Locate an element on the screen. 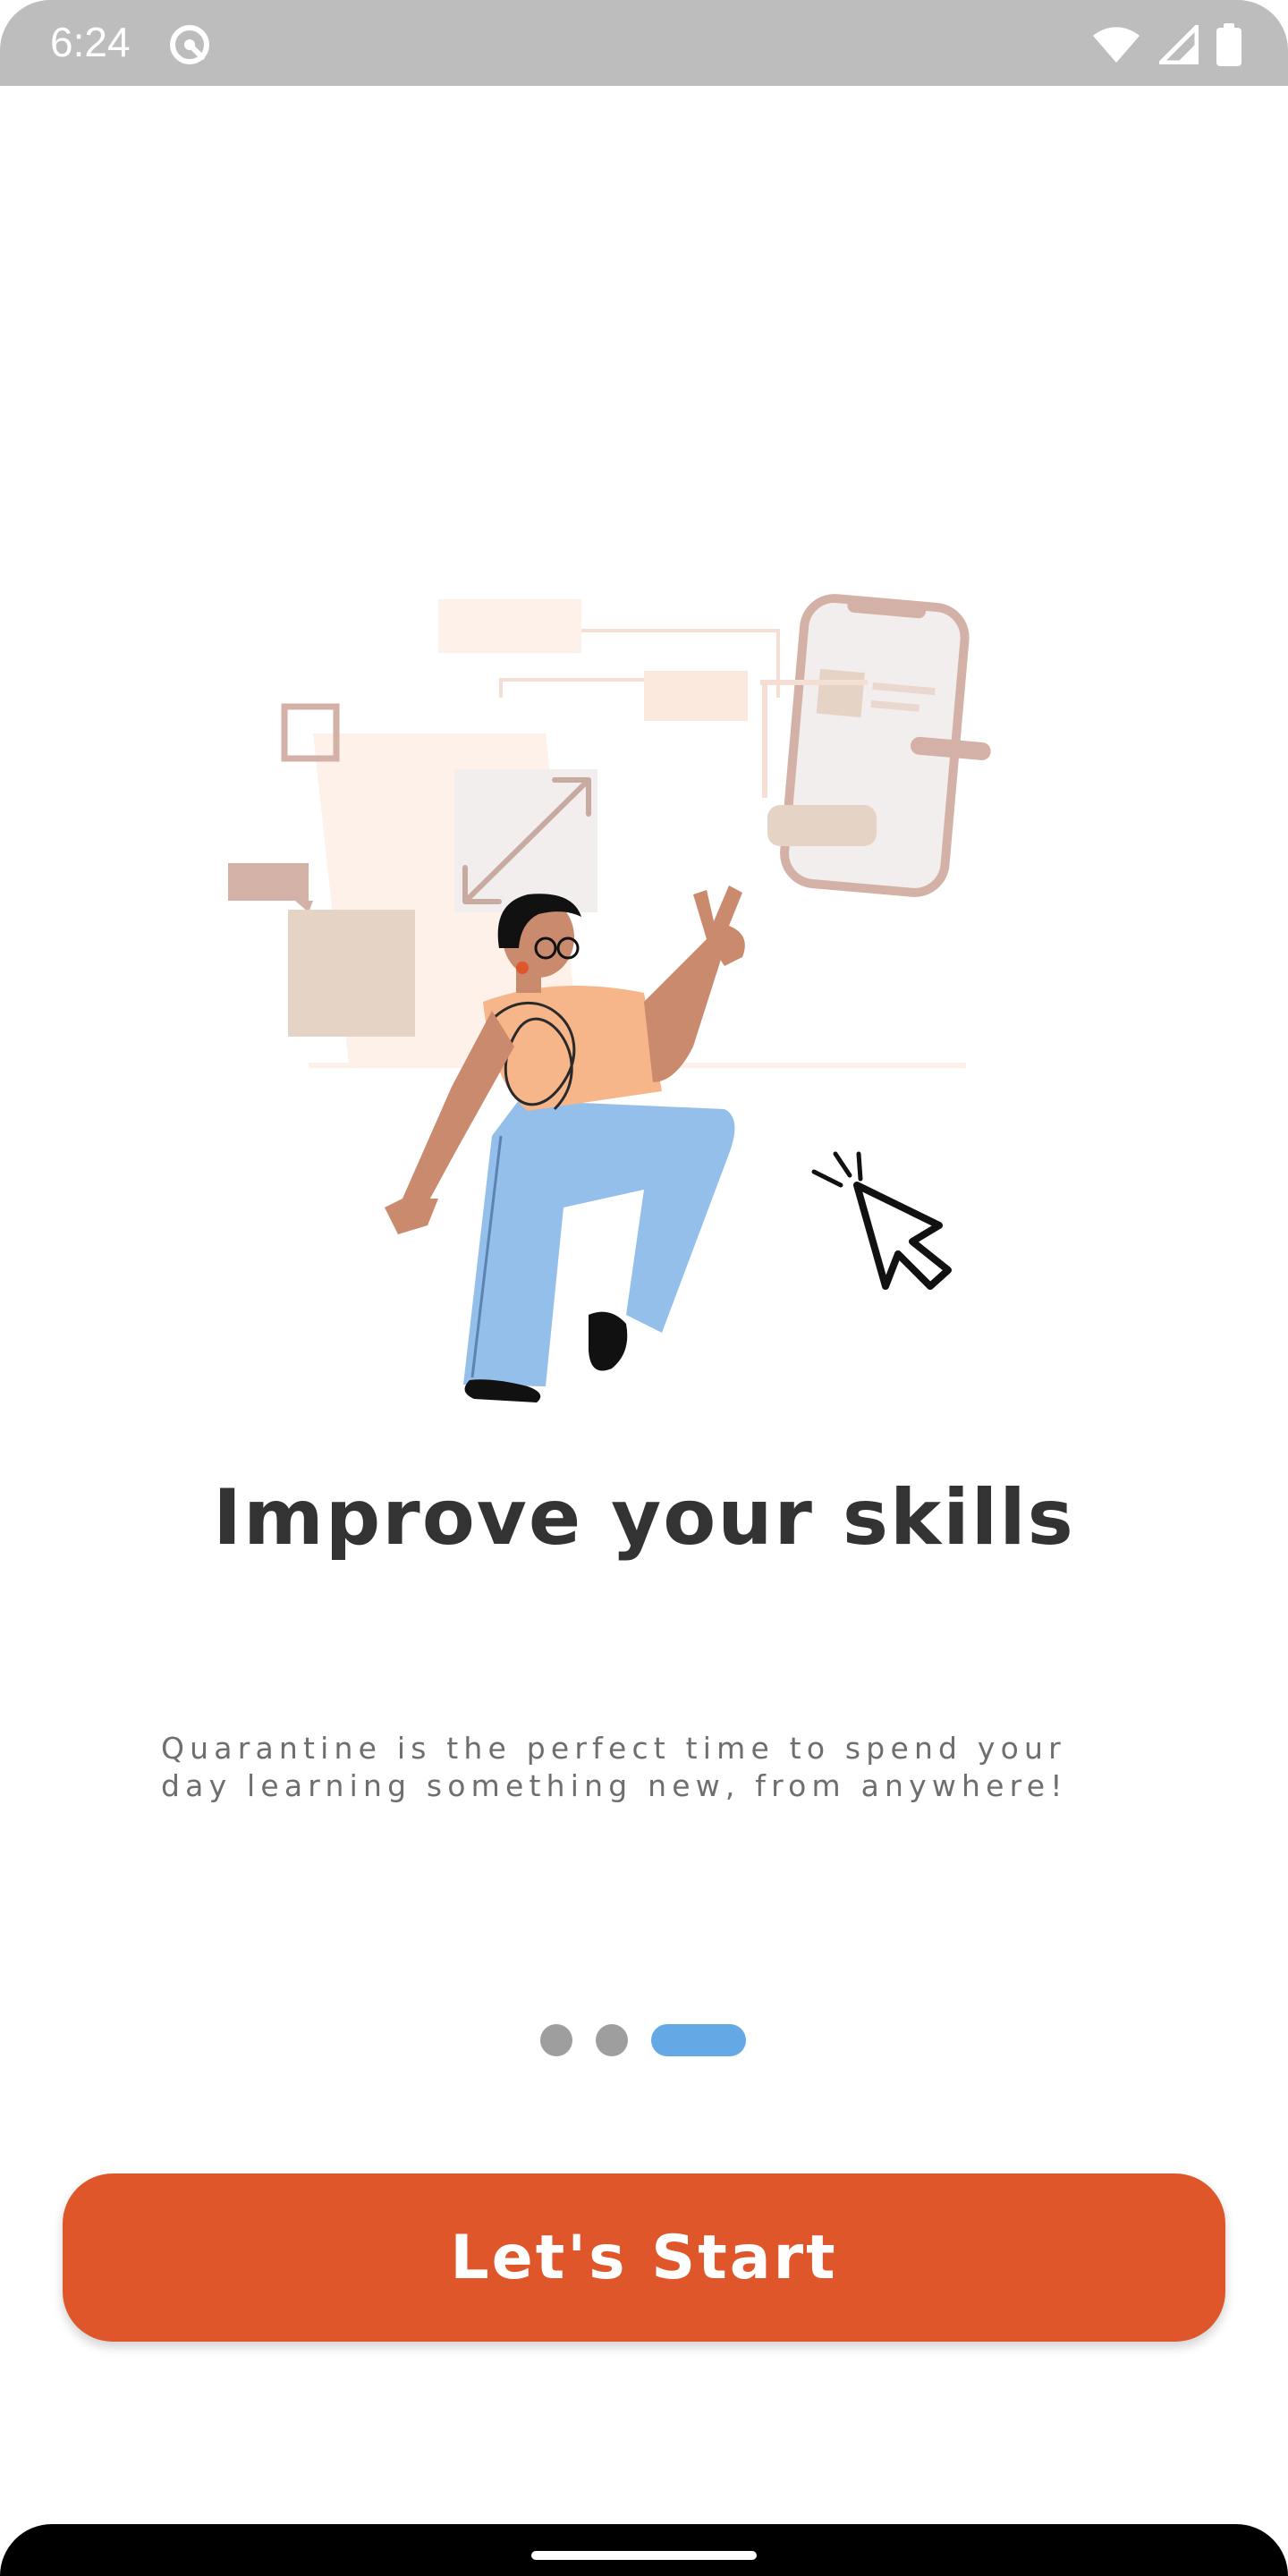 The image size is (1288, 2576). cellular-signal-icon is located at coordinates (1179, 44).